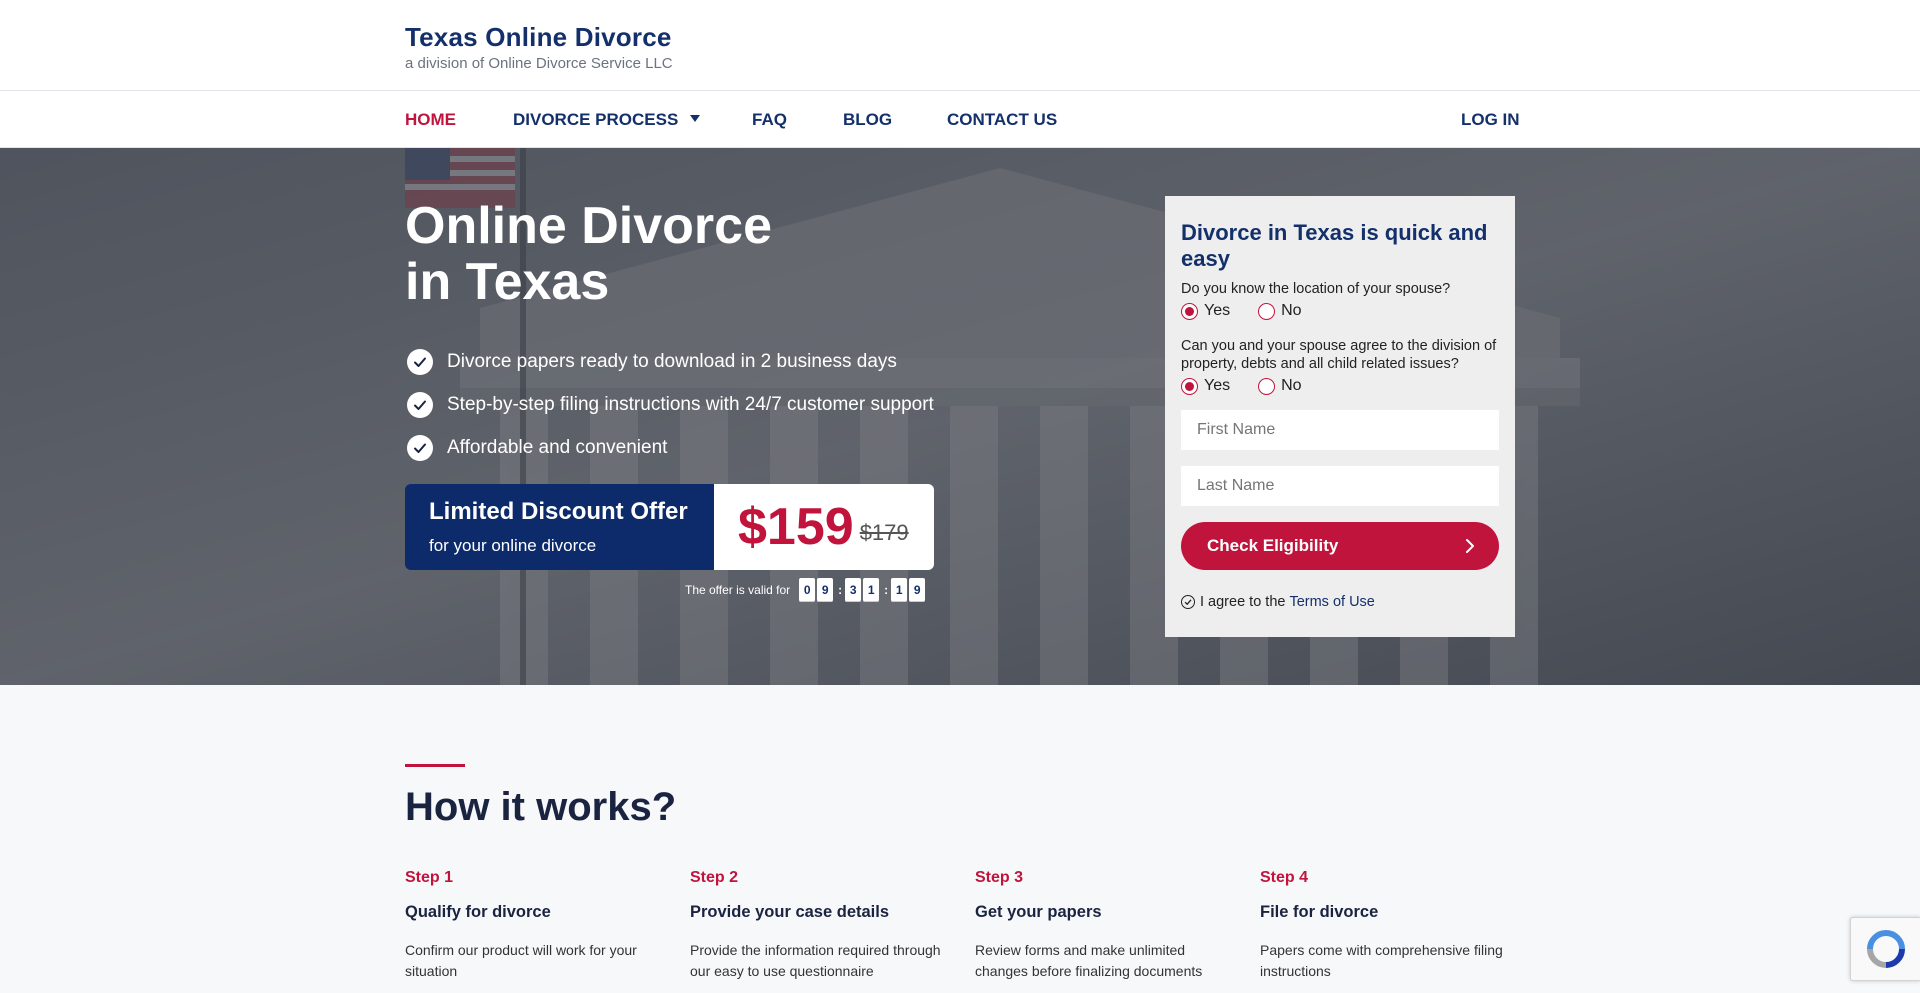 The width and height of the screenshot is (1920, 993). What do you see at coordinates (796, 527) in the screenshot?
I see `price-new: $159` at bounding box center [796, 527].